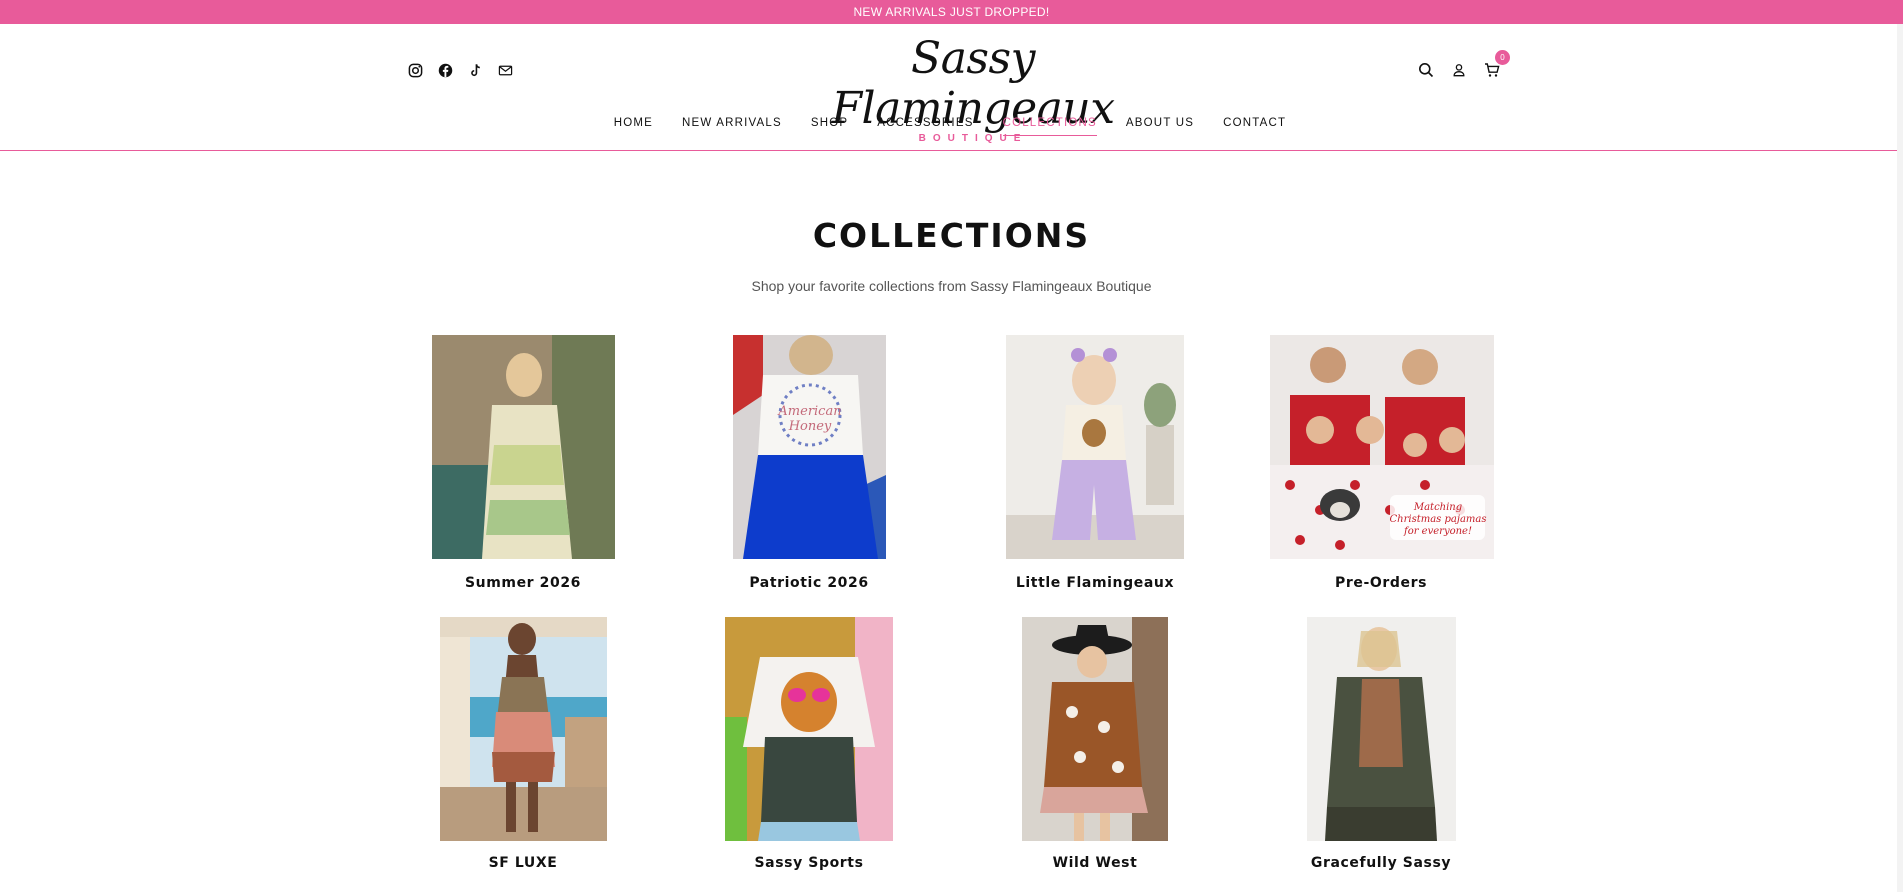  Describe the element at coordinates (1381, 583) in the screenshot. I see `collection-title: Pre-Orders` at that location.